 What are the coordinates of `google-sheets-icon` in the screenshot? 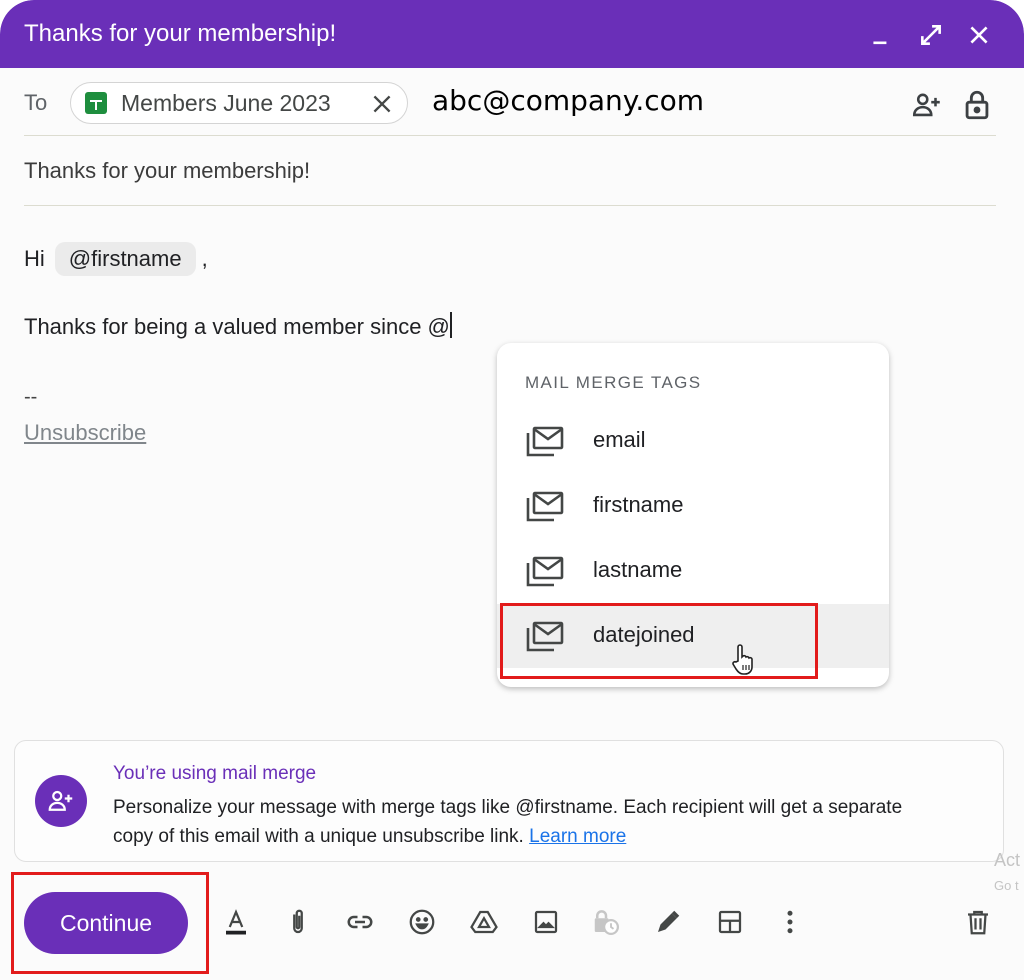 It's located at (96, 103).